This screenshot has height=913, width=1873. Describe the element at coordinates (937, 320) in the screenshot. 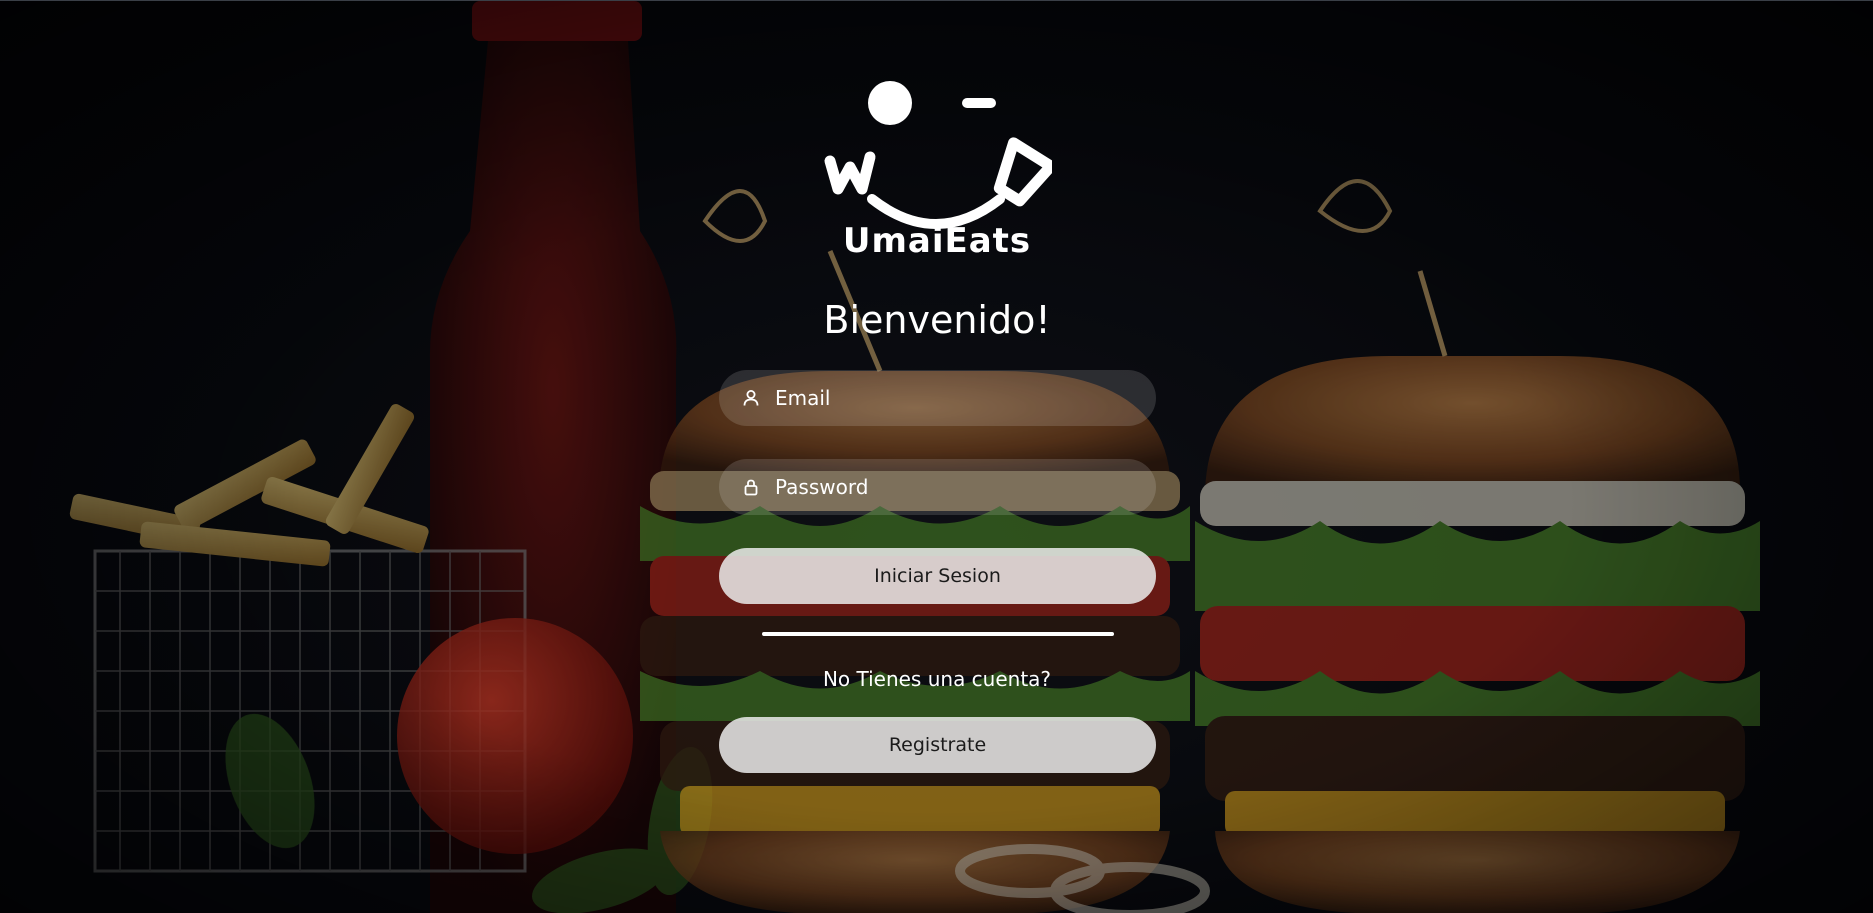

I see `page-title: Bienvenido!` at that location.